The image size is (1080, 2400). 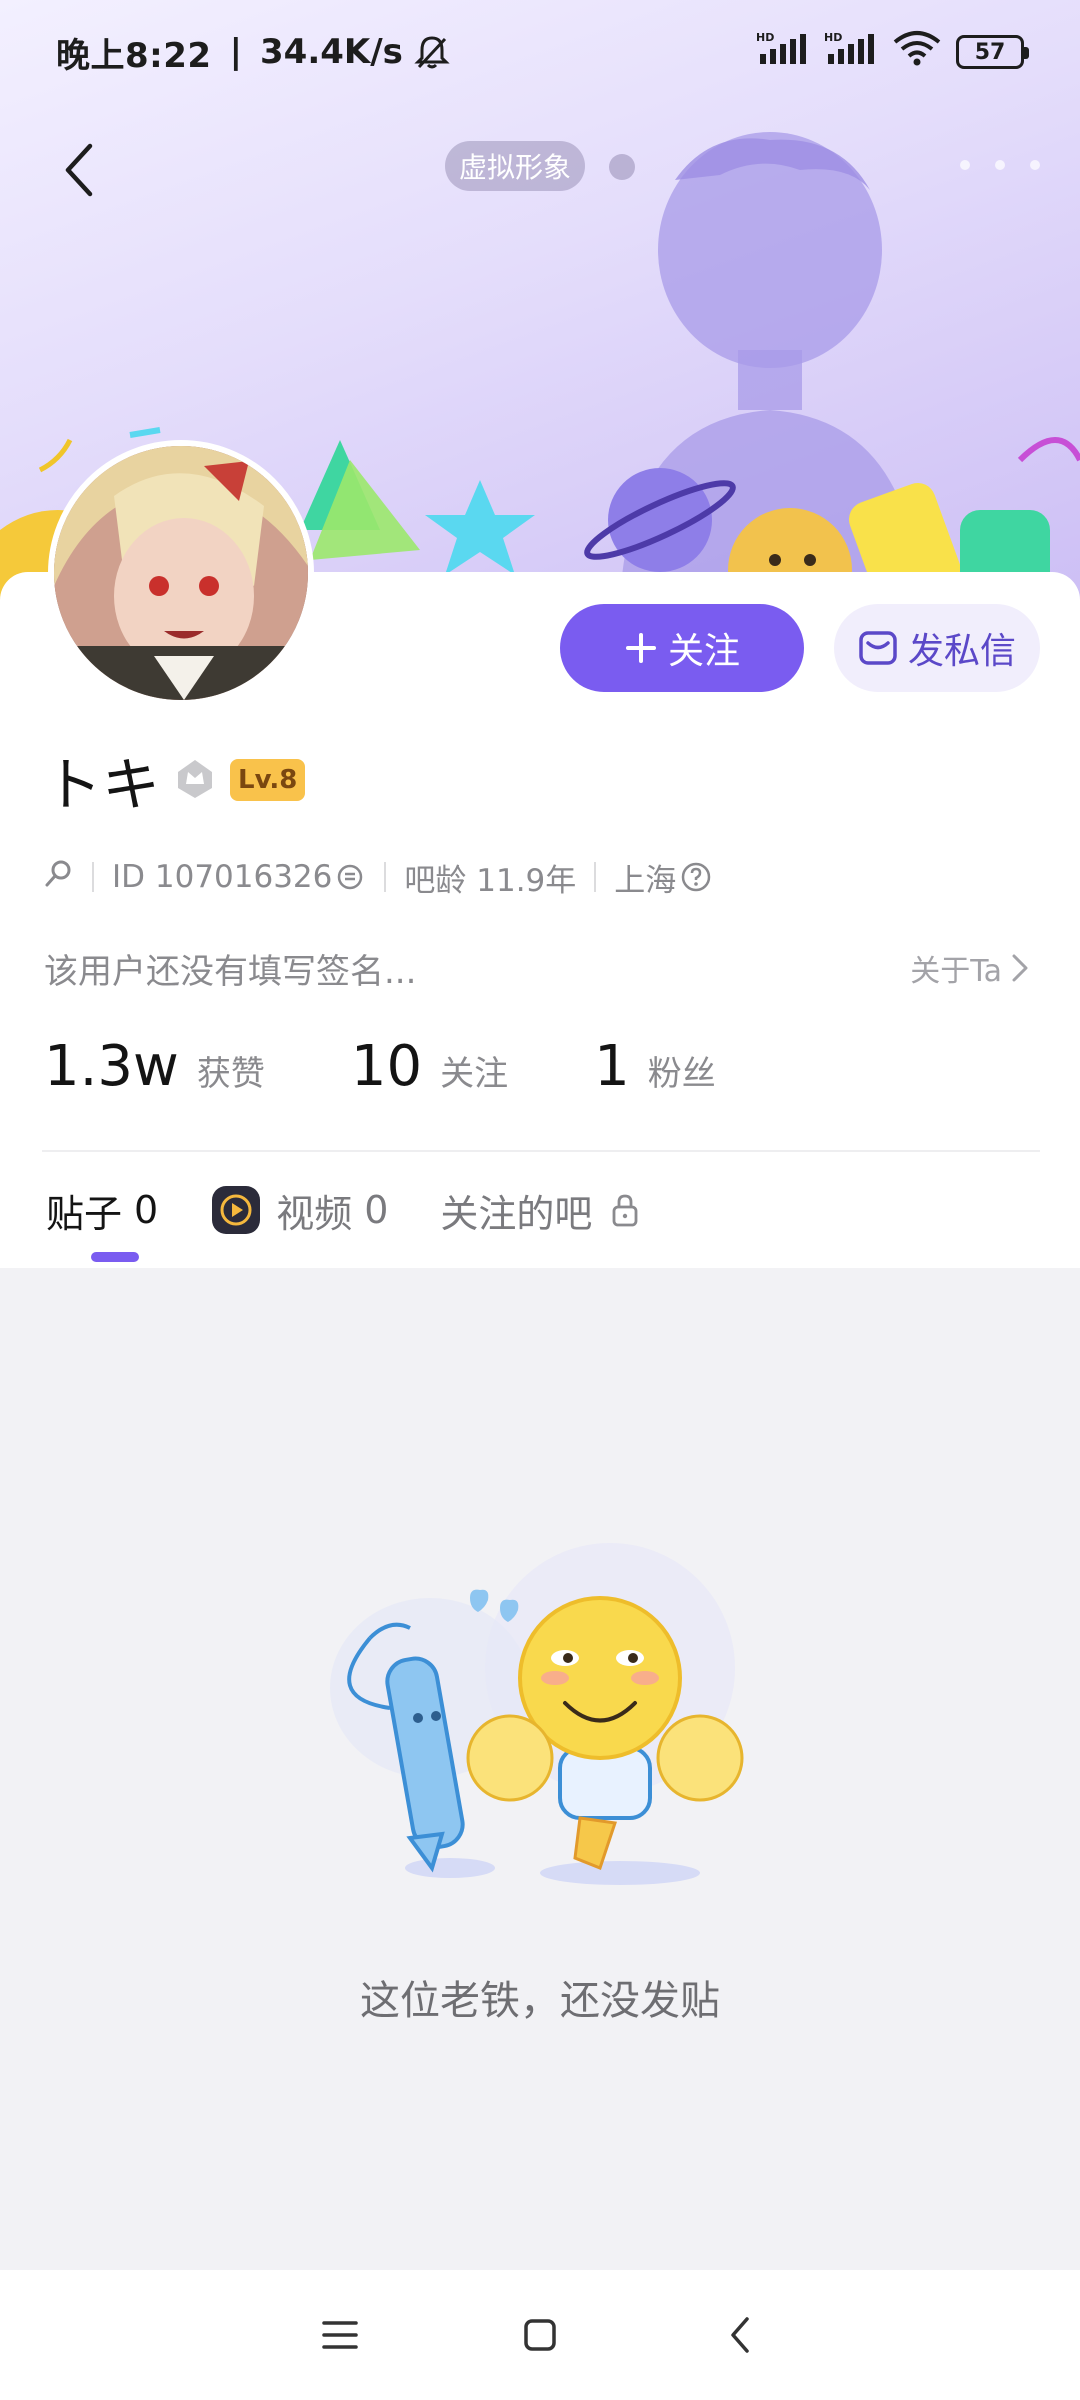 What do you see at coordinates (59, 877) in the screenshot?
I see `search-user-icon` at bounding box center [59, 877].